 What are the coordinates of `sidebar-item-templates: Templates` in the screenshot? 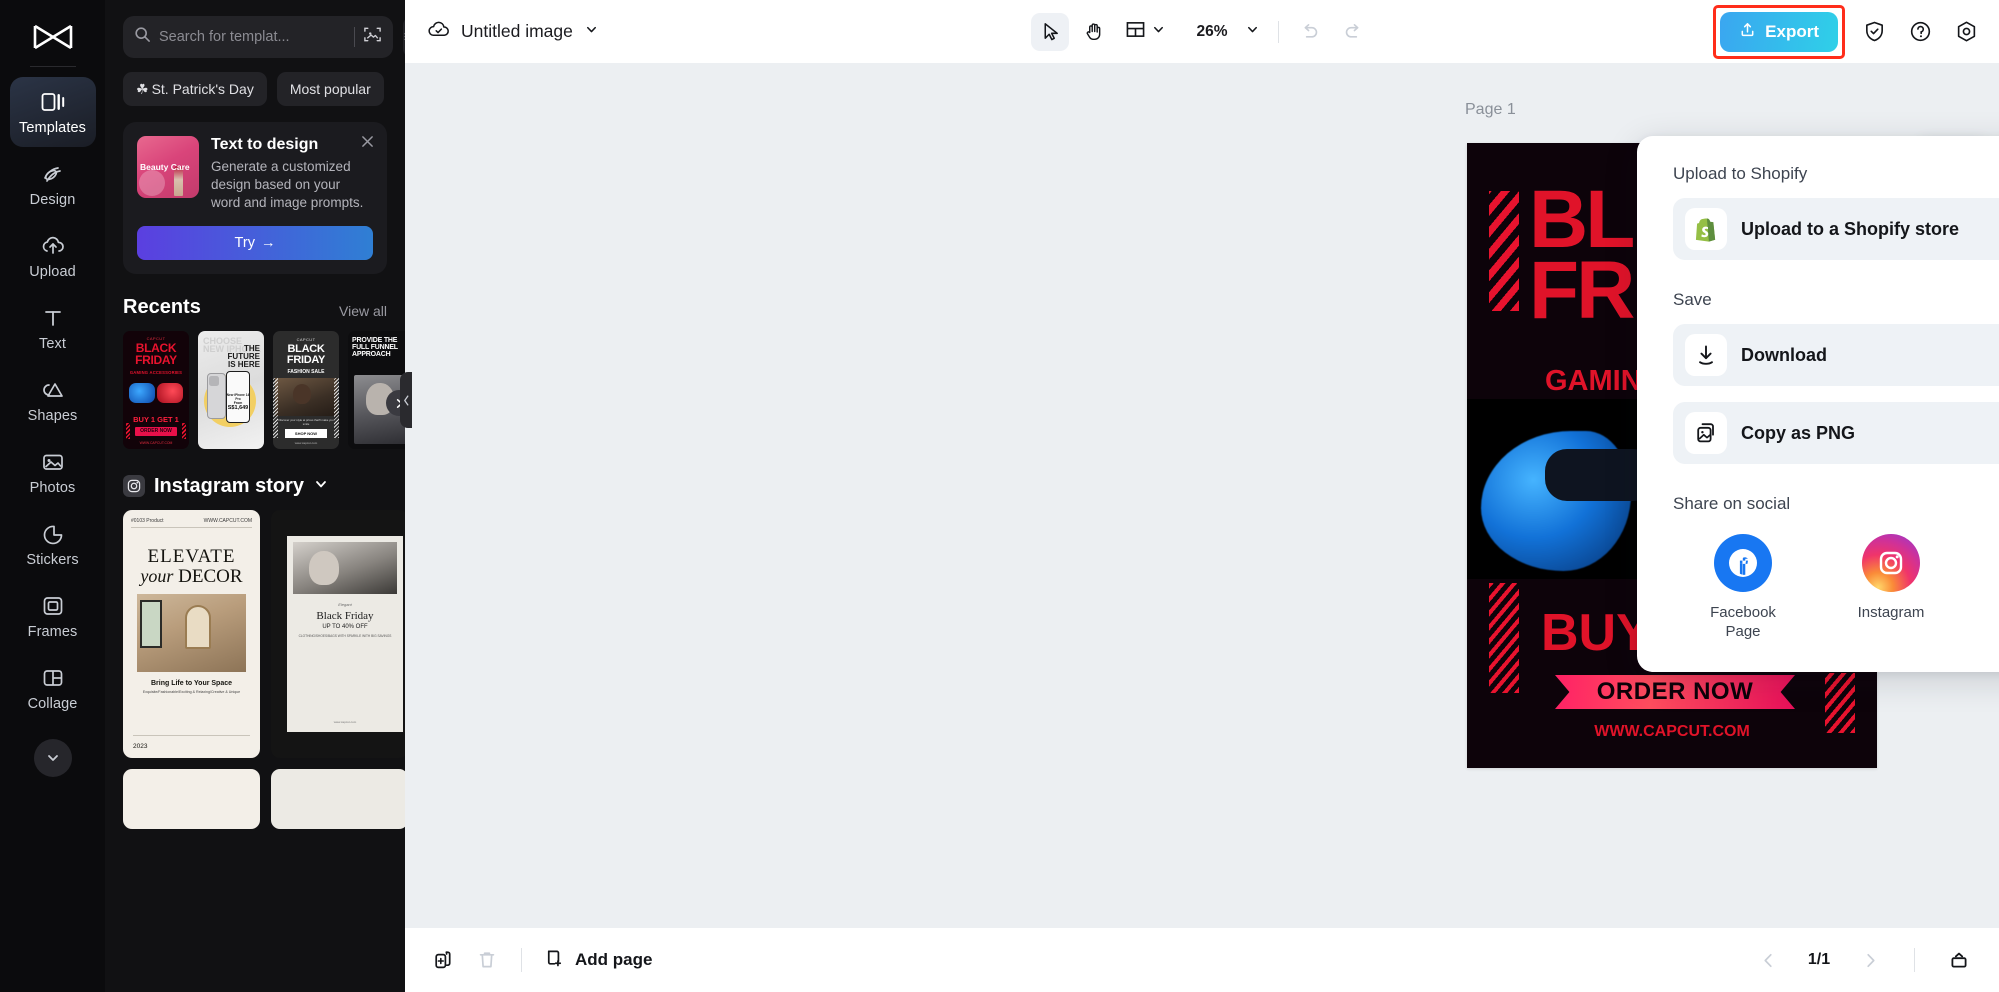 It's located at (52, 112).